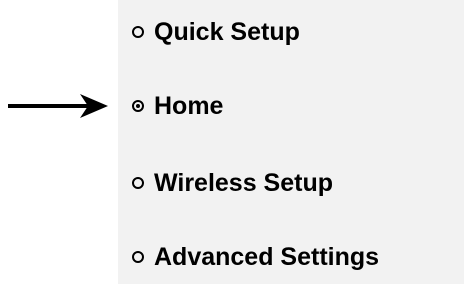 This screenshot has height=284, width=464. Describe the element at coordinates (266, 257) in the screenshot. I see `menu-item-label: Advanced Settings` at that location.